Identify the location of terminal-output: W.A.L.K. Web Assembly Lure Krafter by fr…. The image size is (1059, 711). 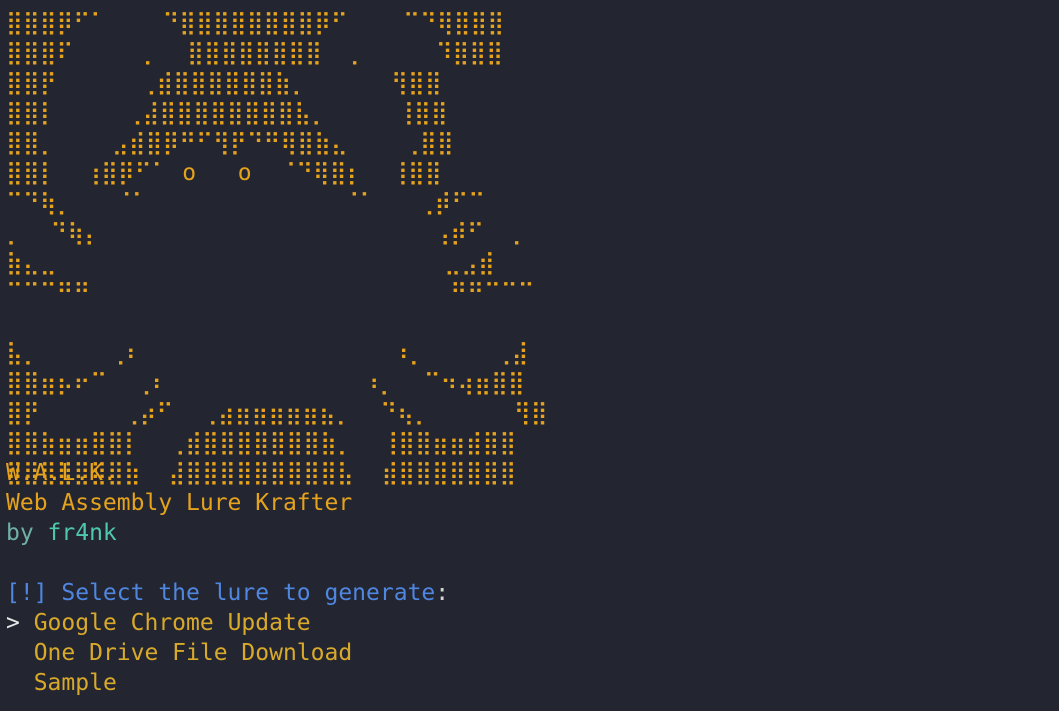
(227, 578).